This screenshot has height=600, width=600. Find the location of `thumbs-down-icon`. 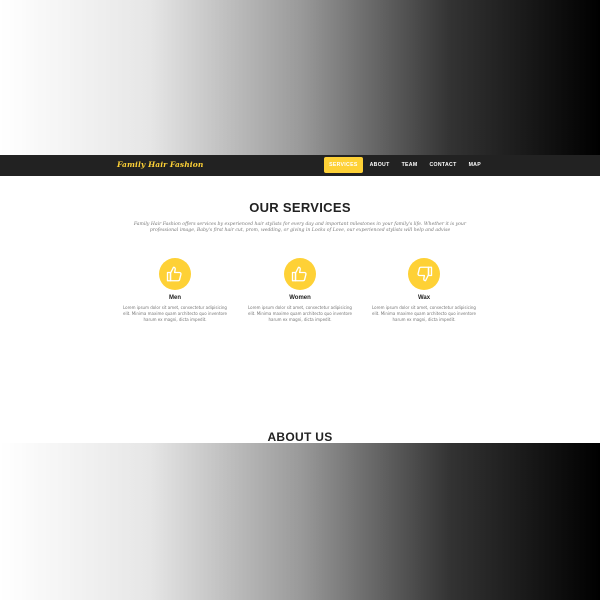

thumbs-down-icon is located at coordinates (425, 274).